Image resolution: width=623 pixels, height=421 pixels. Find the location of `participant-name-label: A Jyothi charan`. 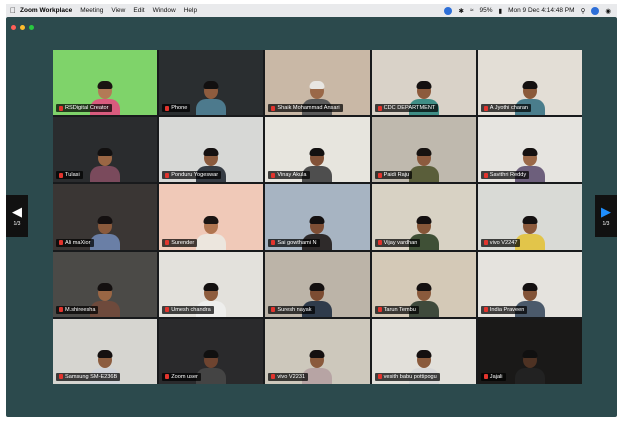

participant-name-label: A Jyothi charan is located at coordinates (506, 108).